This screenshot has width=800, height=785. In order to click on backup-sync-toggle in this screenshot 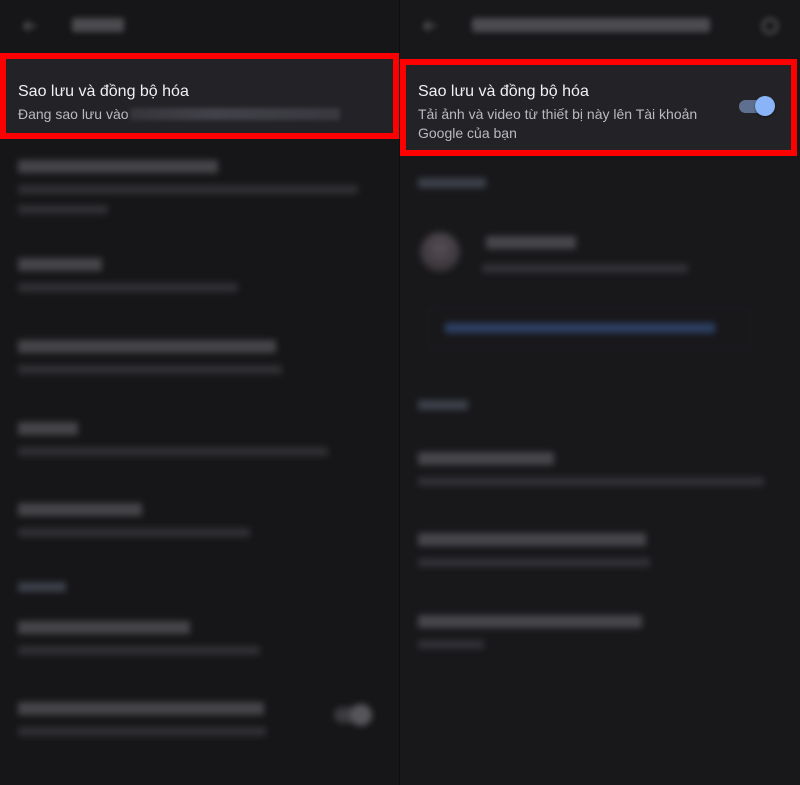, I will do `click(757, 106)`.